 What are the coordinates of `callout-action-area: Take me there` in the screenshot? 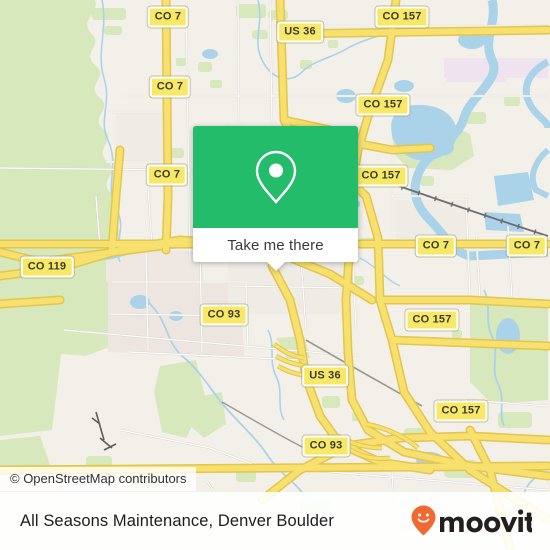 It's located at (275, 249).